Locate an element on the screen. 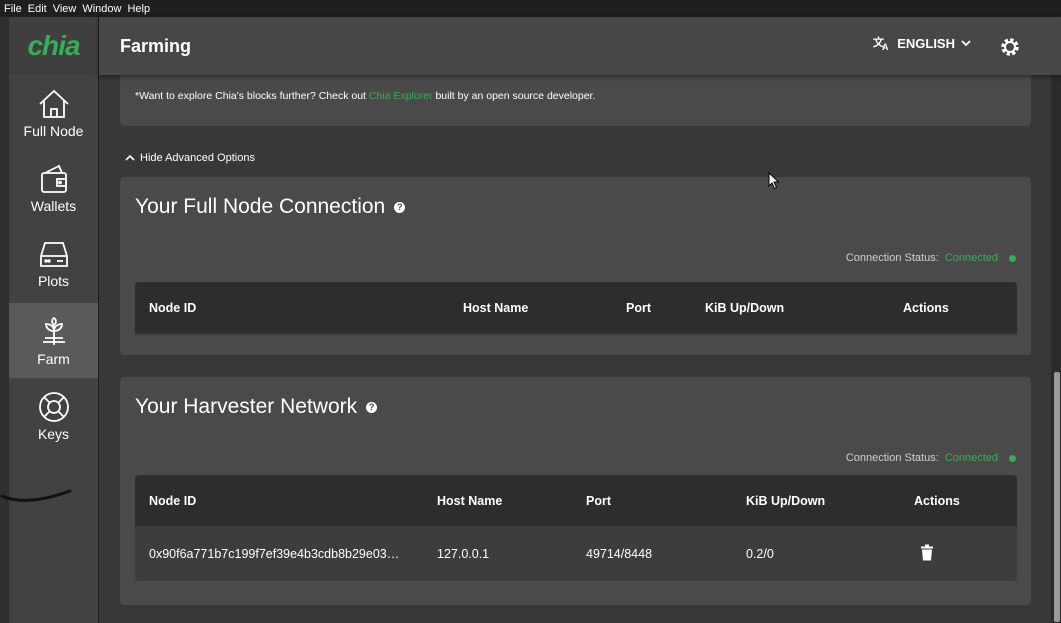 The image size is (1061, 623). menu-help: Help is located at coordinates (138, 9).